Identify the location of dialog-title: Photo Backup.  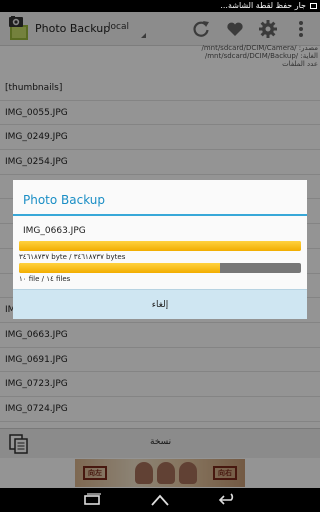
(64, 200).